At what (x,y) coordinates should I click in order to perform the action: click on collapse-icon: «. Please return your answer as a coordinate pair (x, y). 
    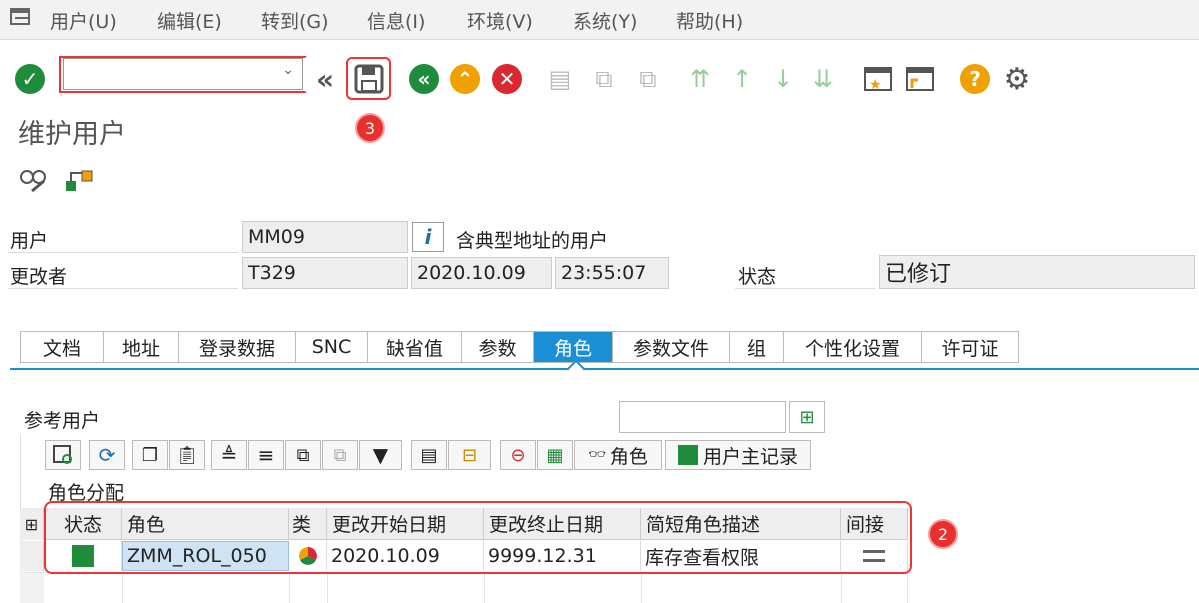
    Looking at the image, I should click on (325, 79).